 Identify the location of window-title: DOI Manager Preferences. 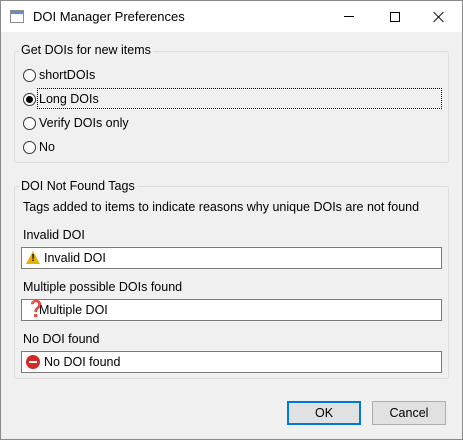
(109, 16).